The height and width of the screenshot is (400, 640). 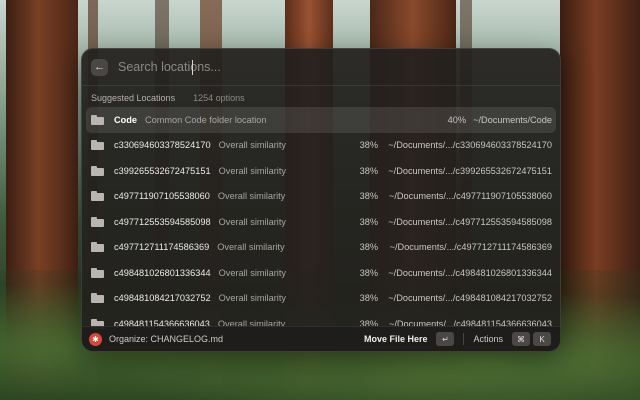 I want to click on location-name: c399265532672475151, so click(x=162, y=170).